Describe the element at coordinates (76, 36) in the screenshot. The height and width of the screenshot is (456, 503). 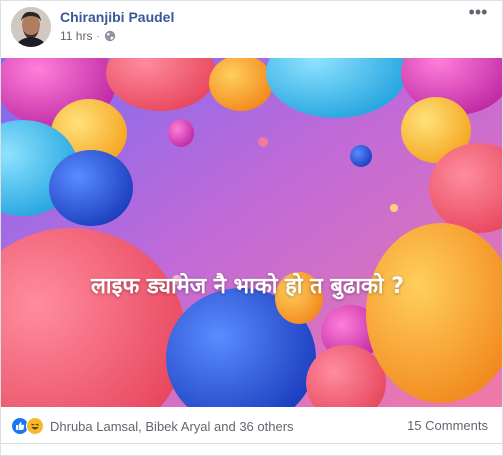
I see `post-time: 11 hrs` at that location.